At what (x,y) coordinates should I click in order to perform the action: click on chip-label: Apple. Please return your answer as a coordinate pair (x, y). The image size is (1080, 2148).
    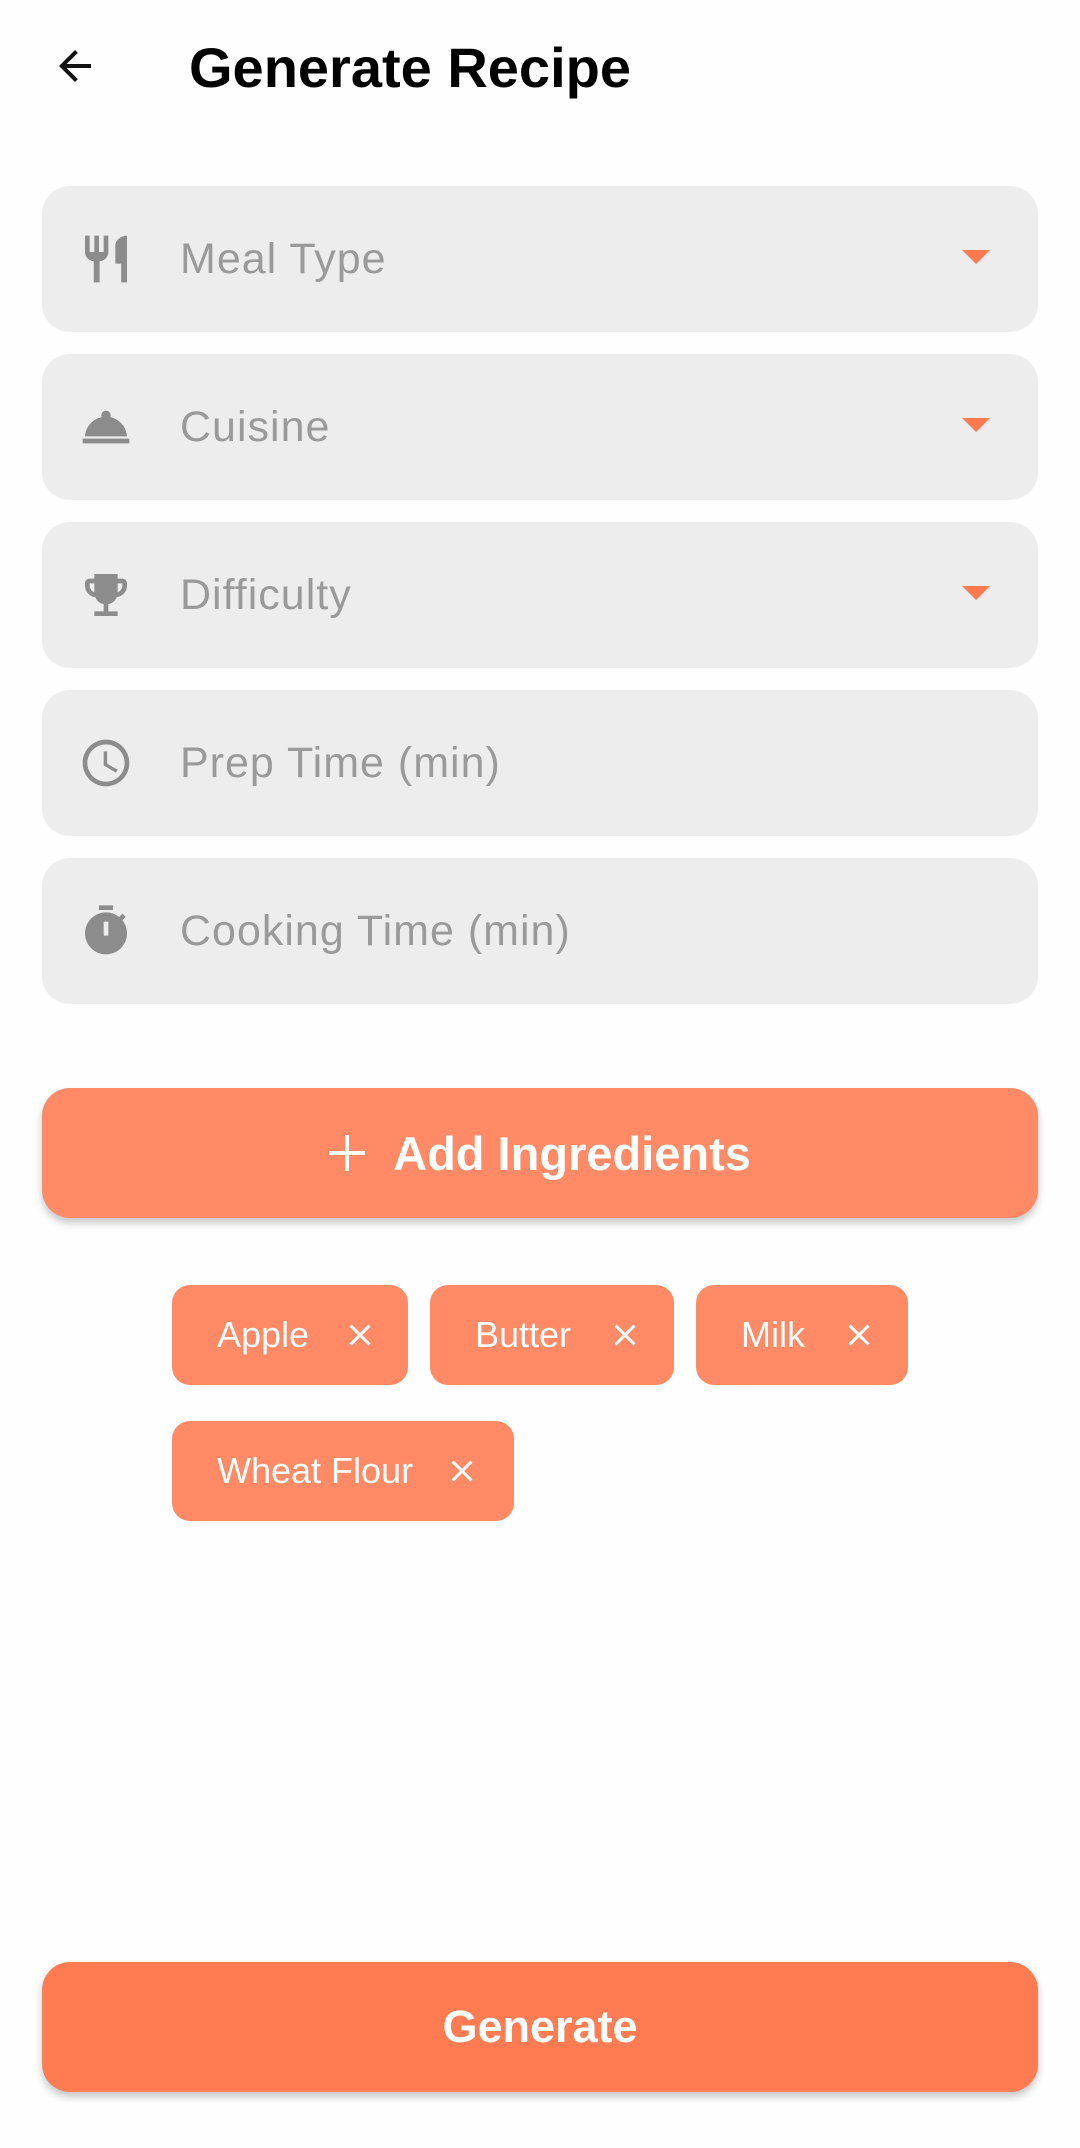
    Looking at the image, I should click on (263, 1334).